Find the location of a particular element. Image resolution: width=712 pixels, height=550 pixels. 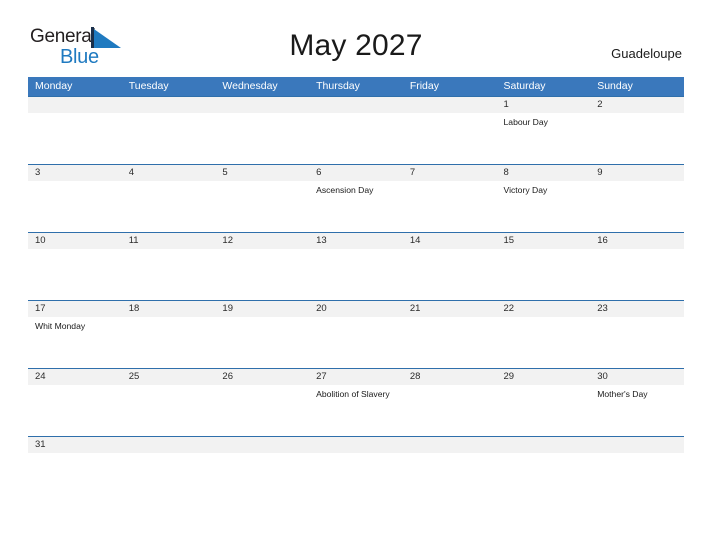

week-date-strip: 17 18 19 20 21 22 23 is located at coordinates (356, 309).